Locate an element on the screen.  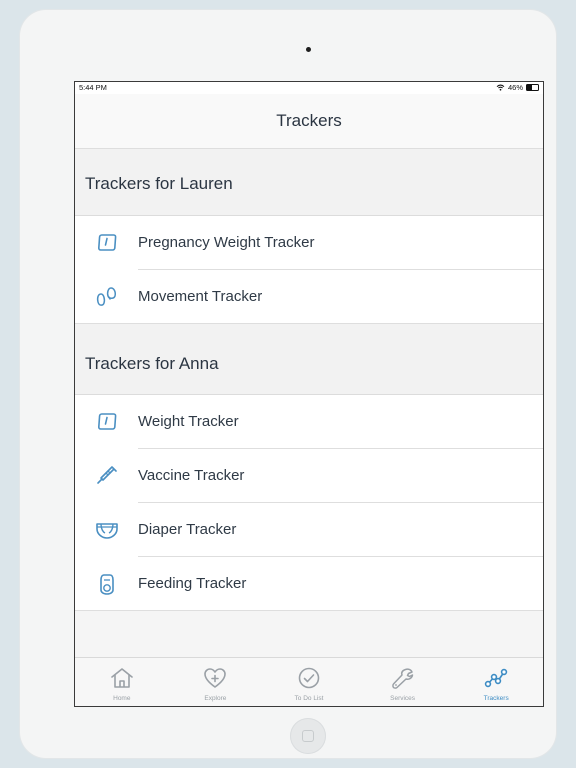
bottle-icon is located at coordinates (107, 584).